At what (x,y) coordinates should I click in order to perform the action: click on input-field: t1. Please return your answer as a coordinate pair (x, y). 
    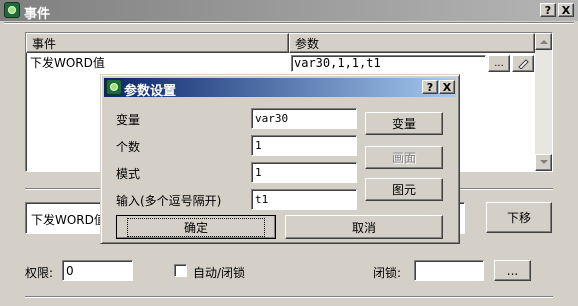
    Looking at the image, I should click on (304, 199).